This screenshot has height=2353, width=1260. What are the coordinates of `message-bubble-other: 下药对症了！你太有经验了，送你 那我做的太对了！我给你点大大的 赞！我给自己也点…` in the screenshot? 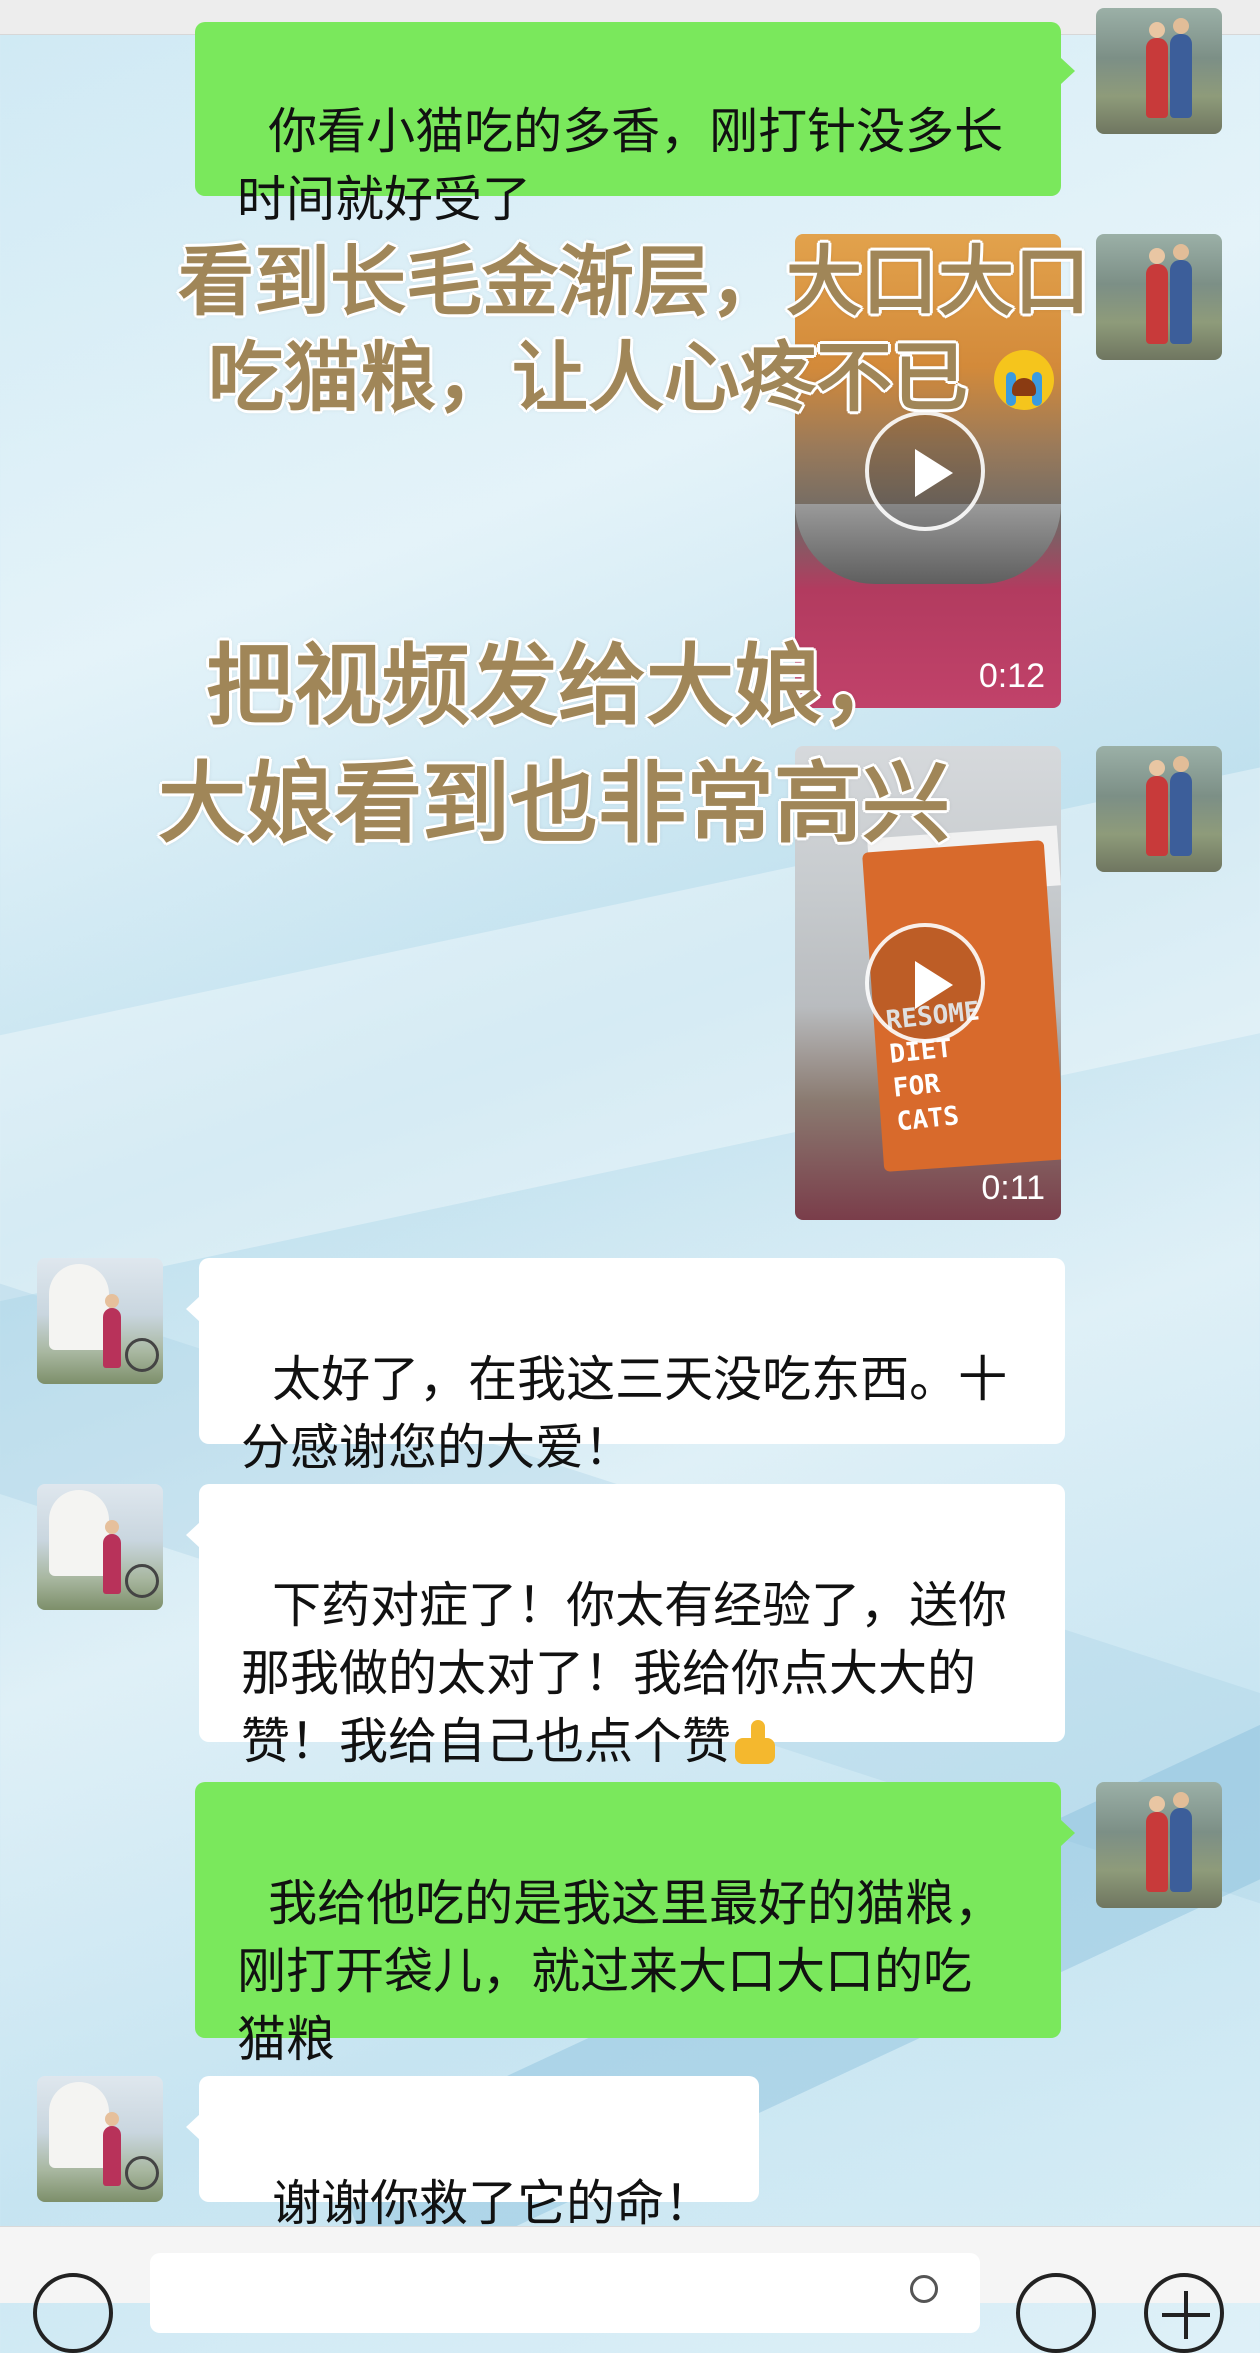 It's located at (632, 1627).